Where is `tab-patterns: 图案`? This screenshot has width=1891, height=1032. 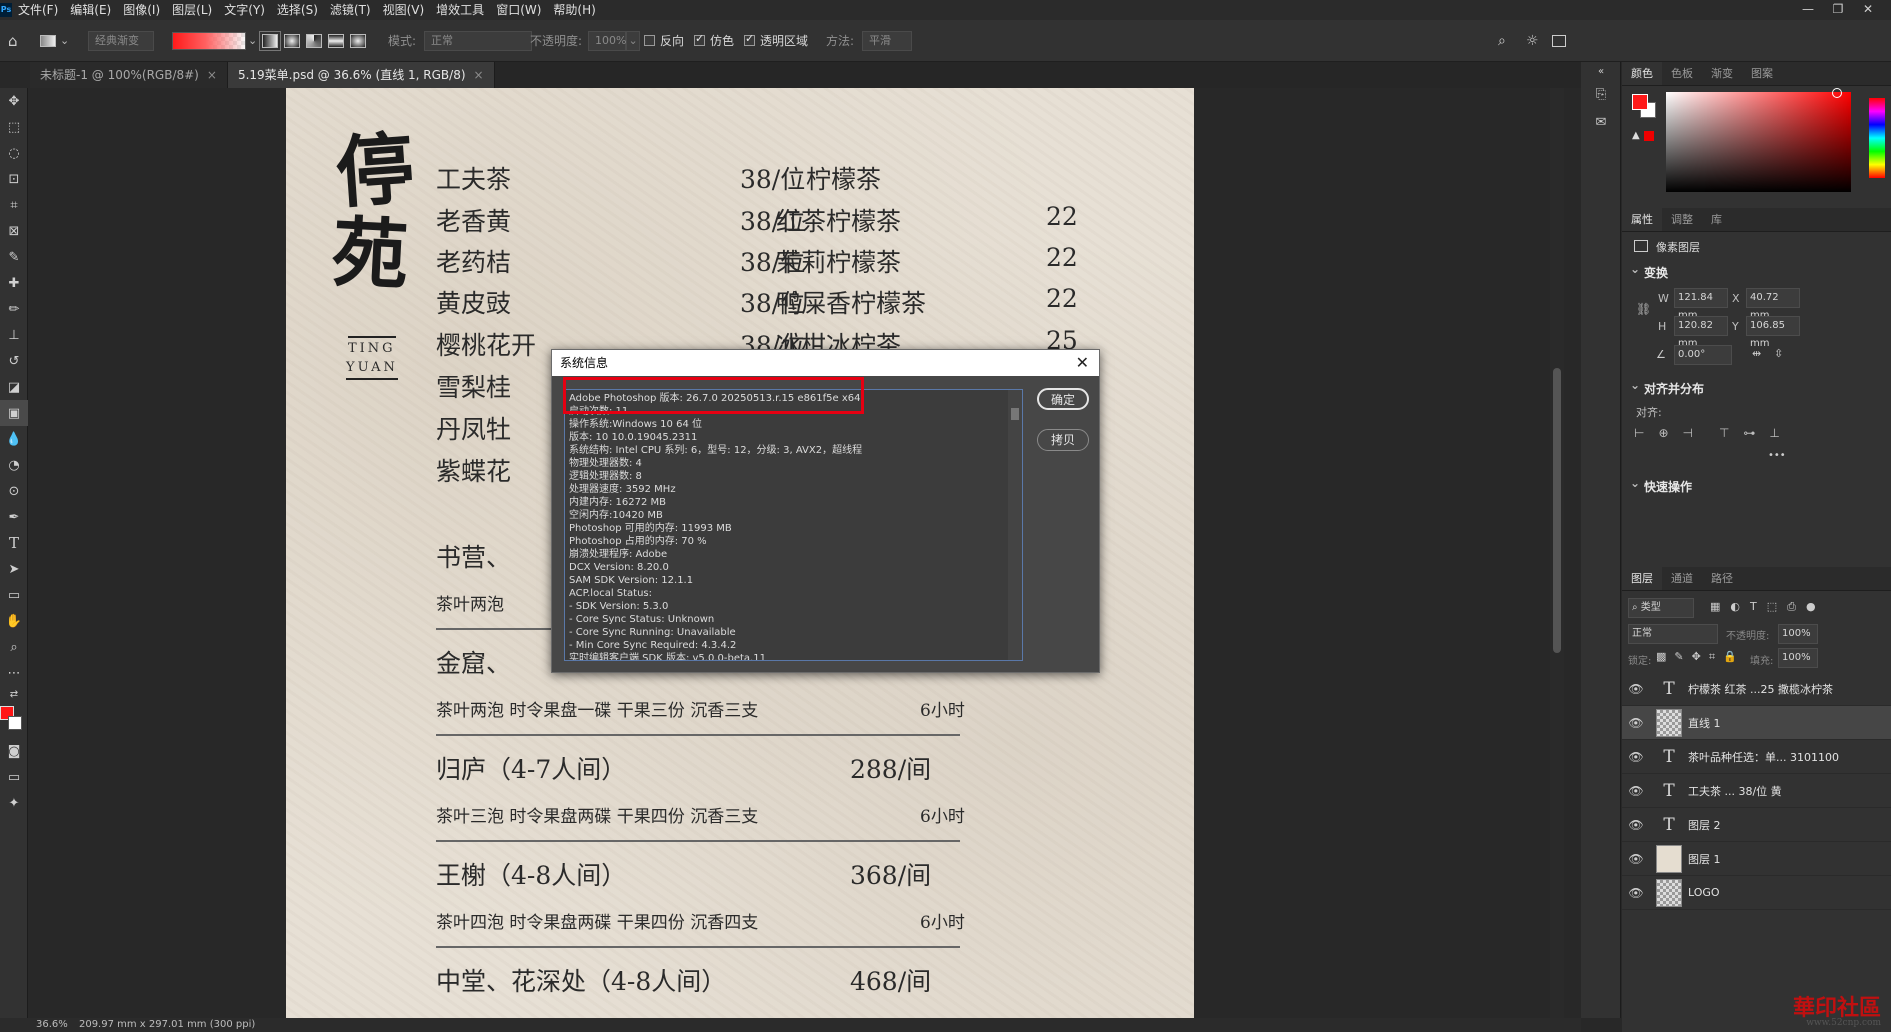 tab-patterns: 图案 is located at coordinates (1762, 73).